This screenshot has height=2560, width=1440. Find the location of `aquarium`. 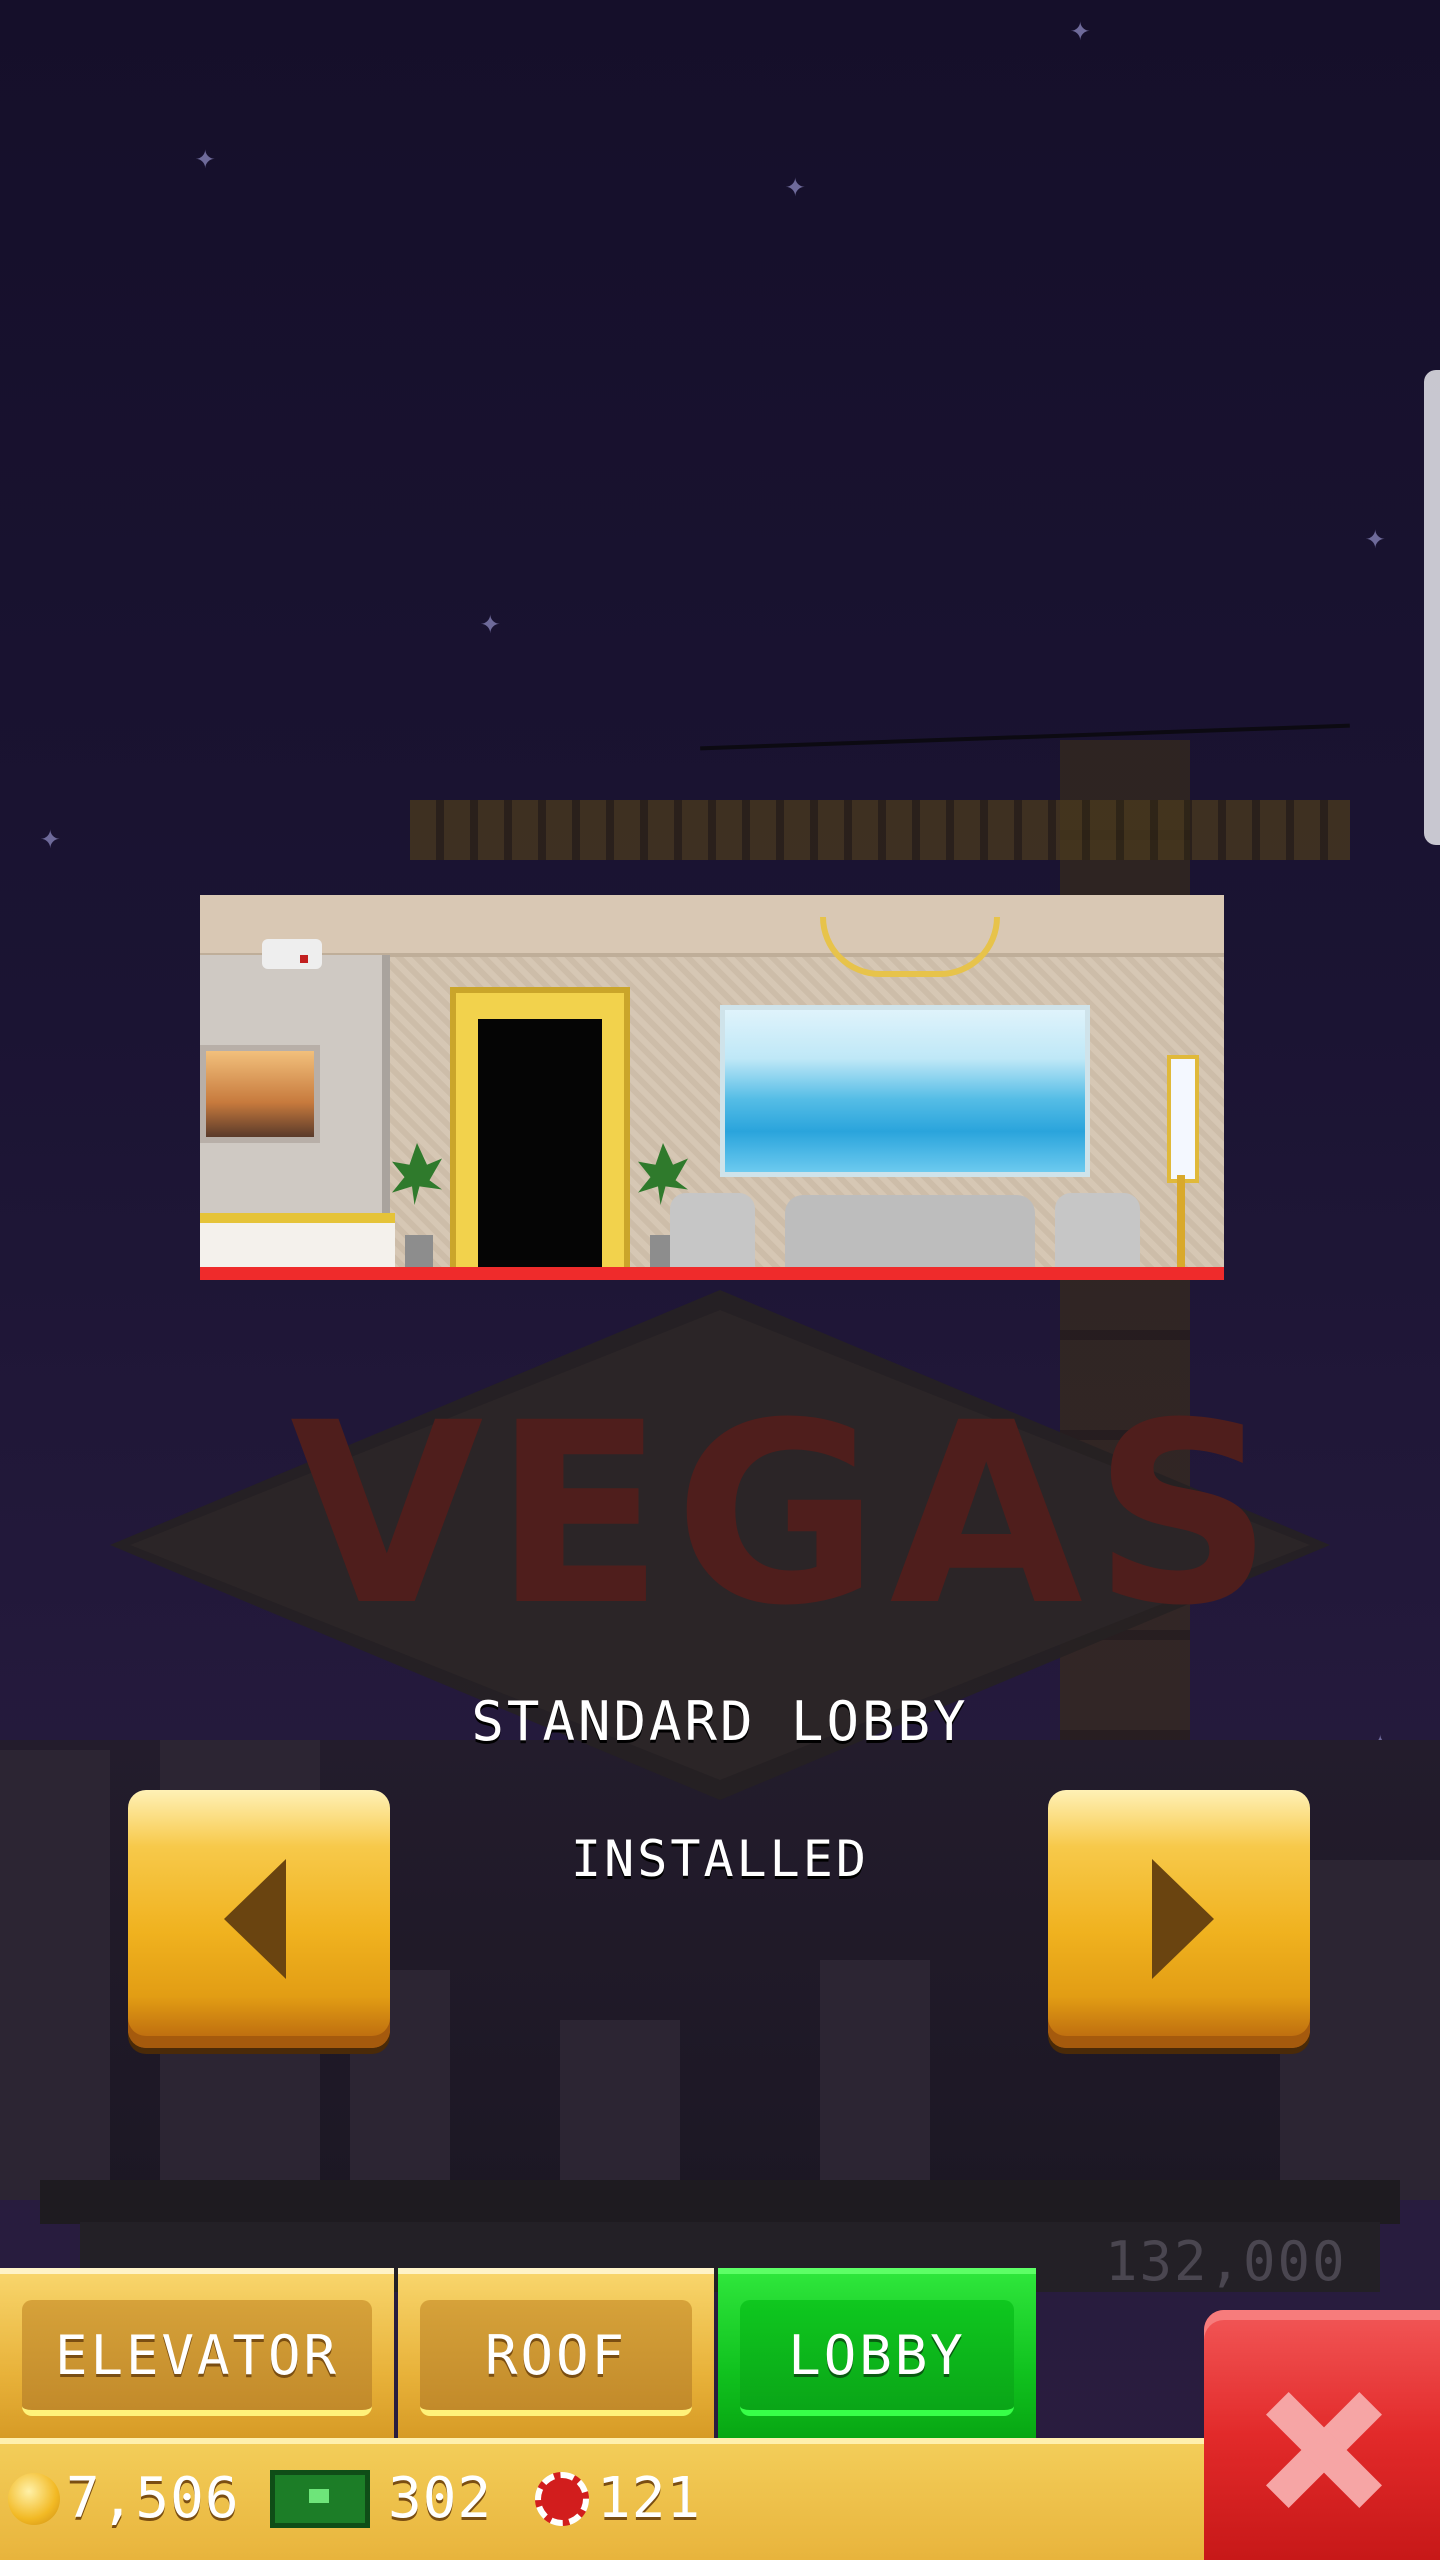

aquarium is located at coordinates (905, 1091).